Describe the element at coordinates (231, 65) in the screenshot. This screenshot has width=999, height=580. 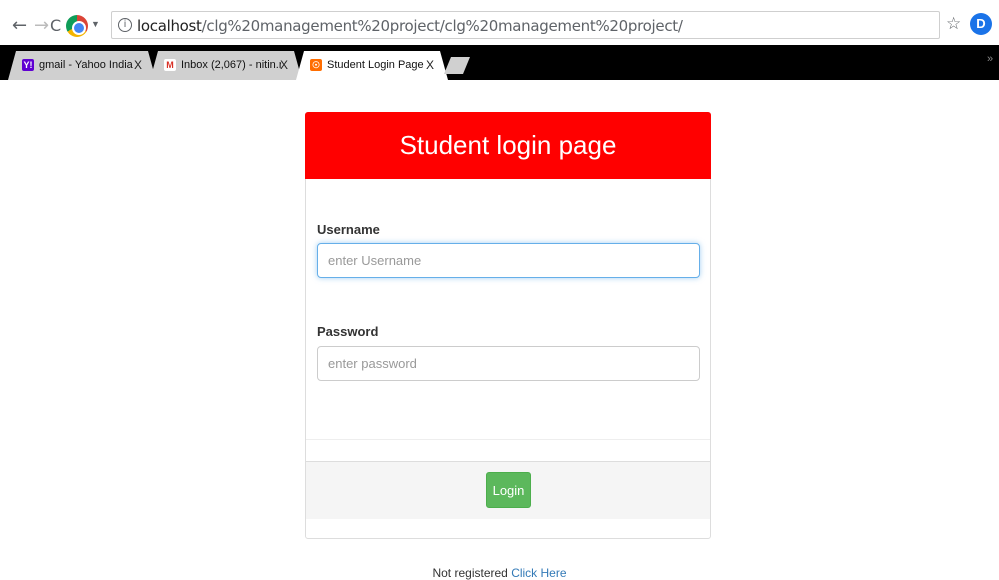
I see `tab-title: Inbox (2,067) - nitin.rusia` at that location.